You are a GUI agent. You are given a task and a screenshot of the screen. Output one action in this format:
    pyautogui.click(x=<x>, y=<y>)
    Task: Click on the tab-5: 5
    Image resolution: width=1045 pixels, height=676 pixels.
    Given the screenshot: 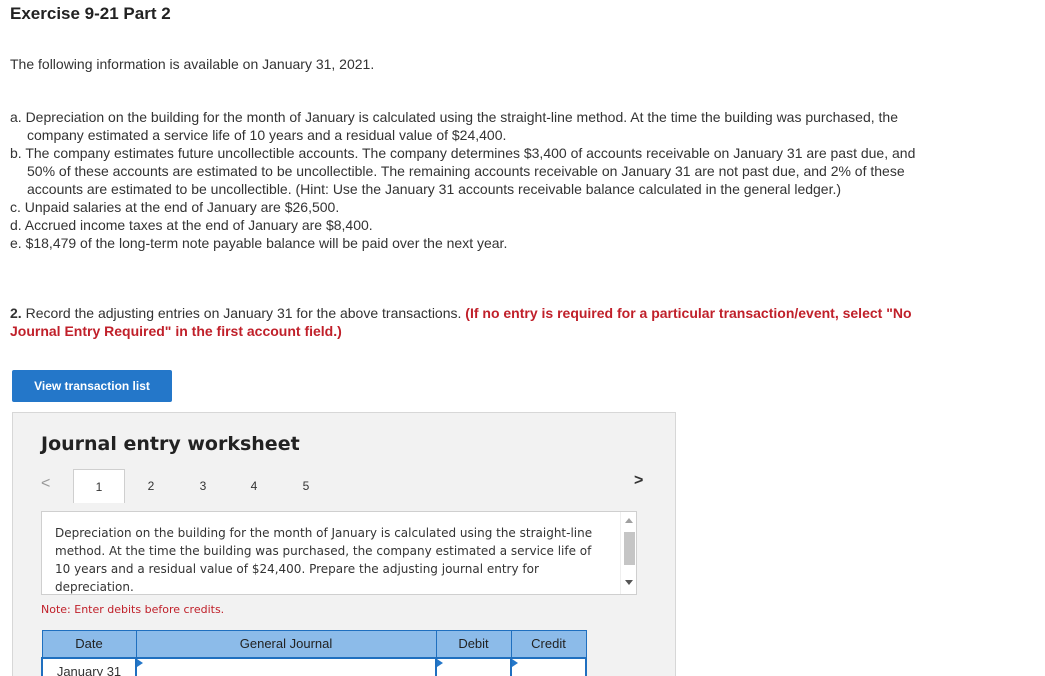 What is the action you would take?
    pyautogui.click(x=306, y=486)
    